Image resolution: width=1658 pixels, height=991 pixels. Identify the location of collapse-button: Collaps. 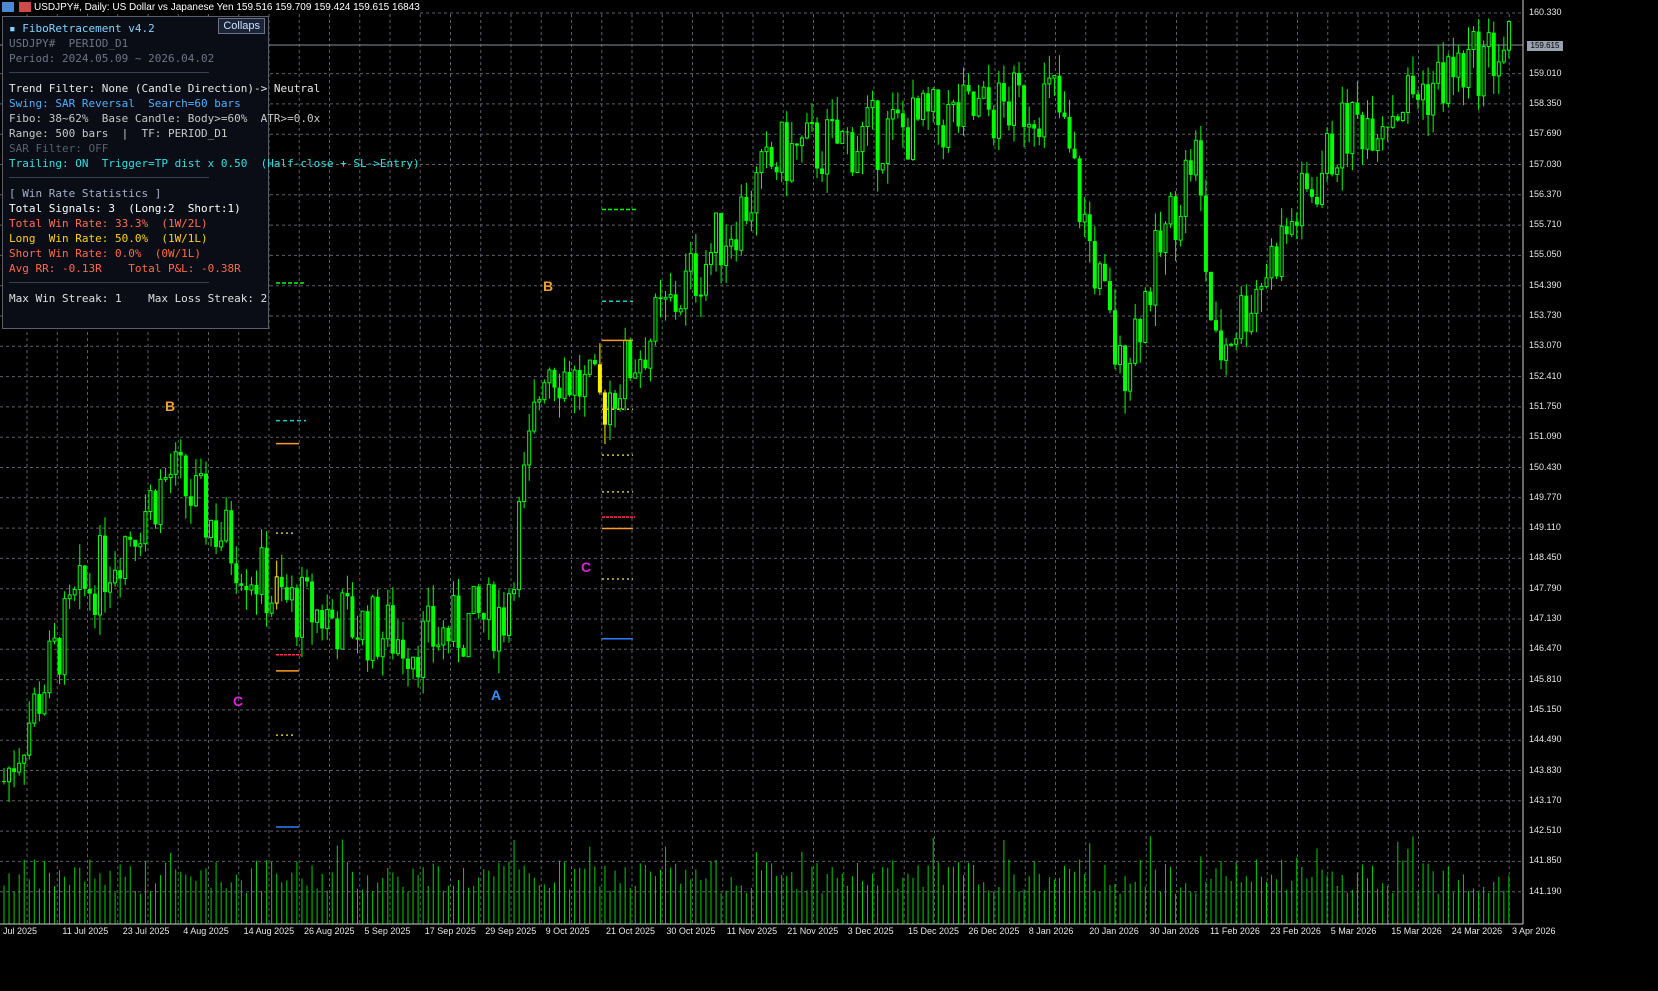
(241, 26).